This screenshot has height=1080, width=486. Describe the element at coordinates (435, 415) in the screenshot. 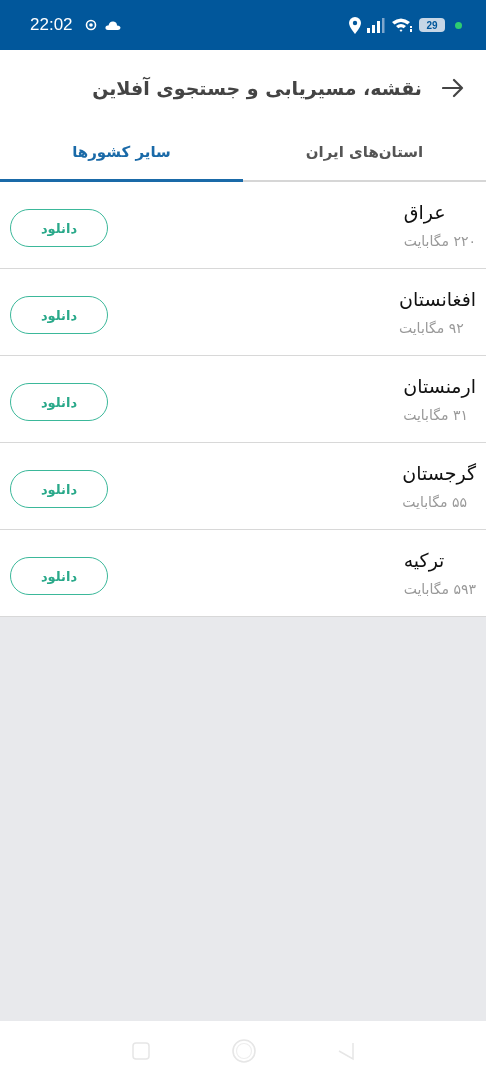

I see `file-size: ۳۱ مگابایت` at that location.